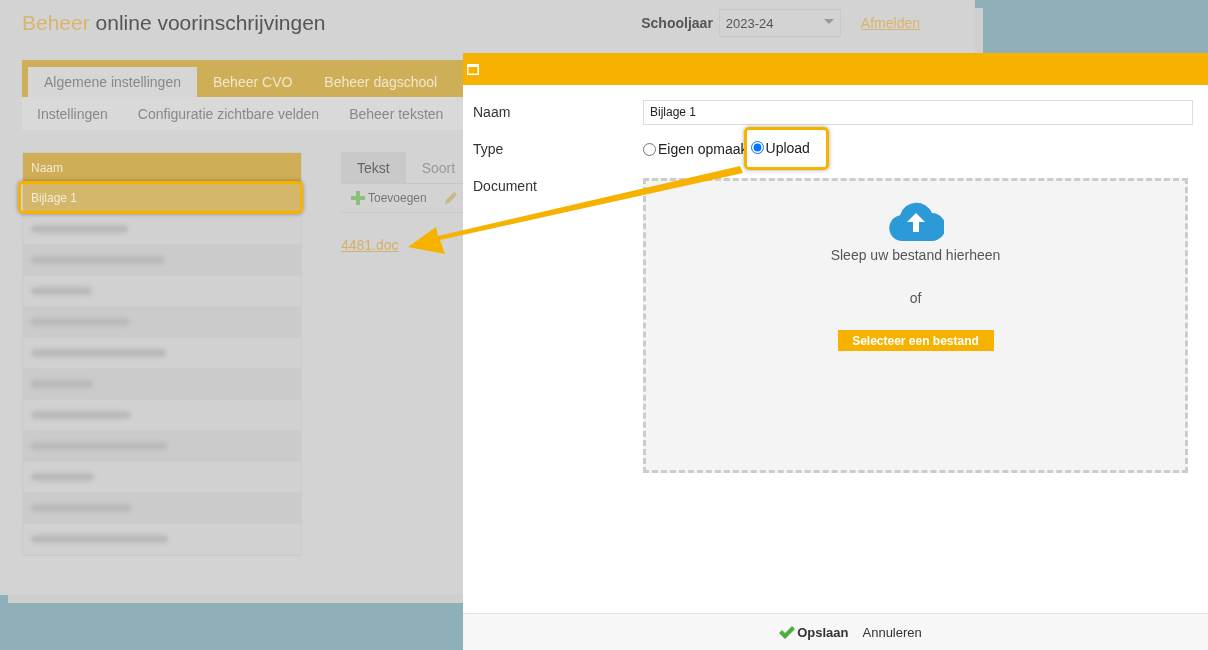 The image size is (1208, 650). I want to click on drop-hint: Sleep uw bestand hierheen, so click(915, 255).